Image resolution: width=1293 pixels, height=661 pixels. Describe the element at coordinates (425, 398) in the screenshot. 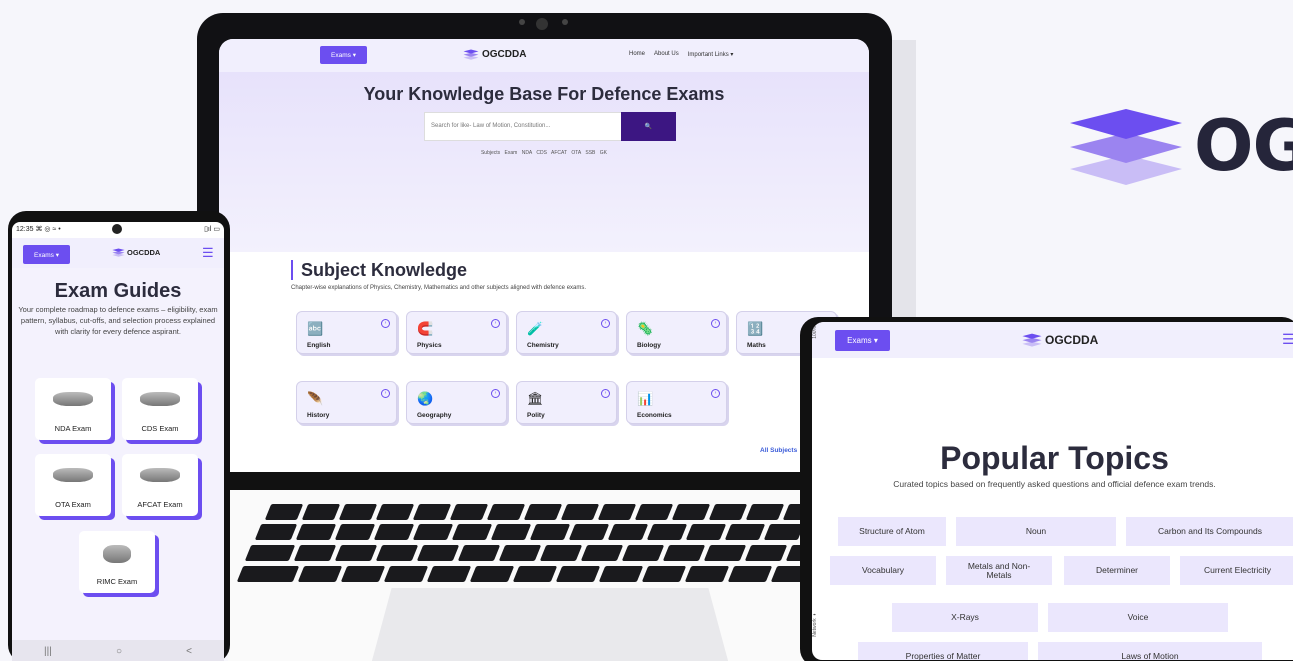

I see `globe-icon: 🌏` at that location.